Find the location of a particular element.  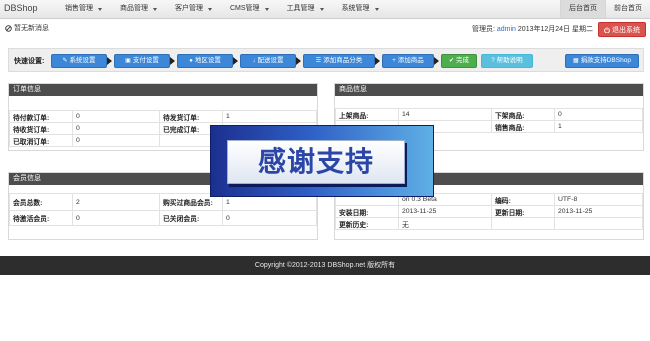

help-button: ? 帮助说明 is located at coordinates (507, 61).